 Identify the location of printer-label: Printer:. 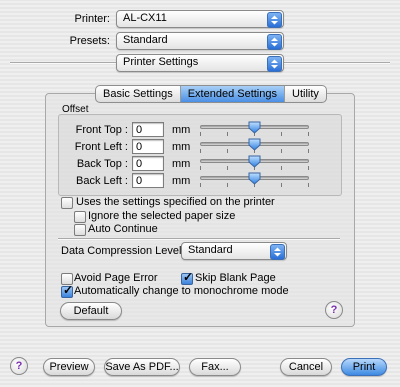
(92, 19).